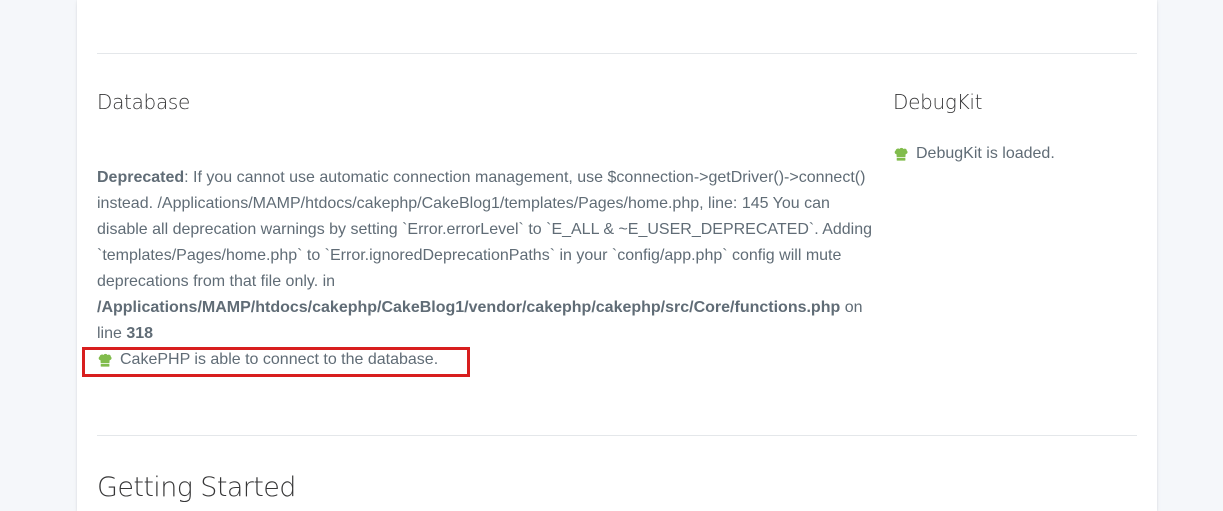 Image resolution: width=1223 pixels, height=511 pixels. I want to click on deprecated-label: Deprecated, so click(141, 177).